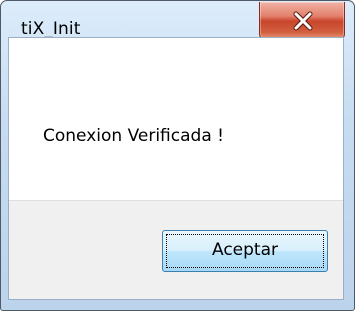  Describe the element at coordinates (302, 21) in the screenshot. I see `close-button` at that location.